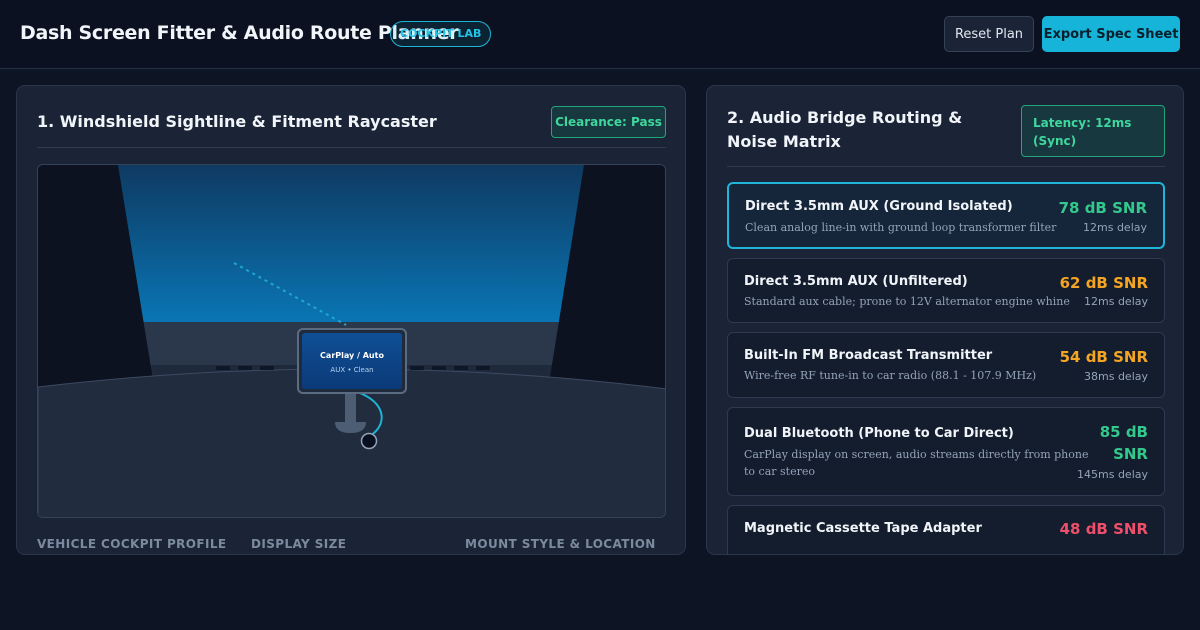 Image resolution: width=1200 pixels, height=630 pixels. I want to click on vehicle-profile-label: VEHICLE COCKPIT PROFILE, so click(132, 544).